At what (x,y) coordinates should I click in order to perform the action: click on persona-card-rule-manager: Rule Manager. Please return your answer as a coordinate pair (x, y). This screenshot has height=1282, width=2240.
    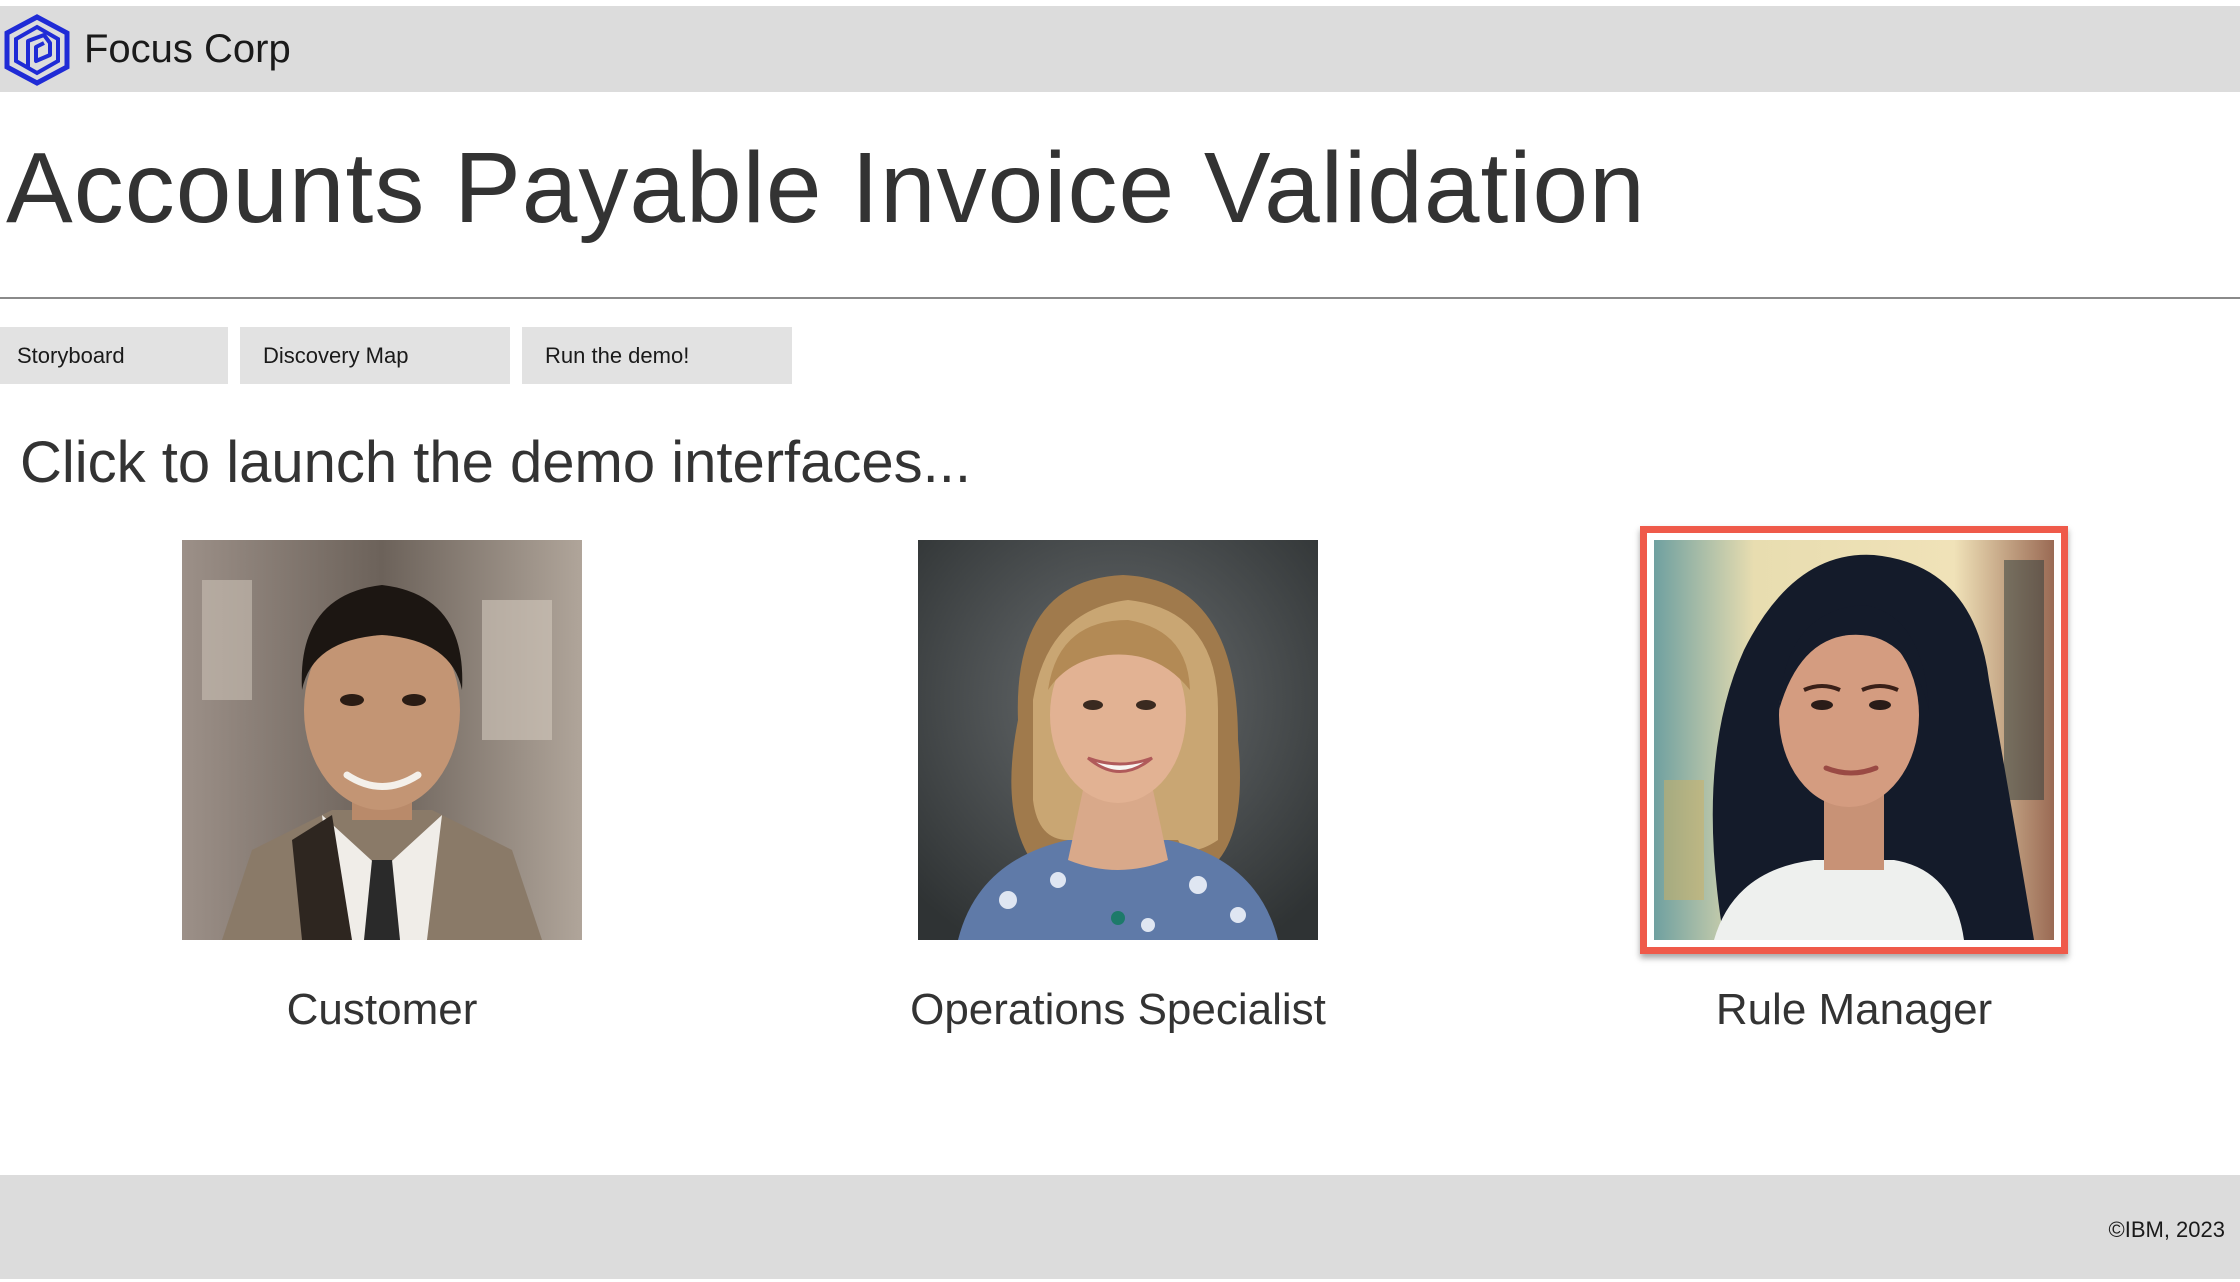
    Looking at the image, I should click on (1854, 780).